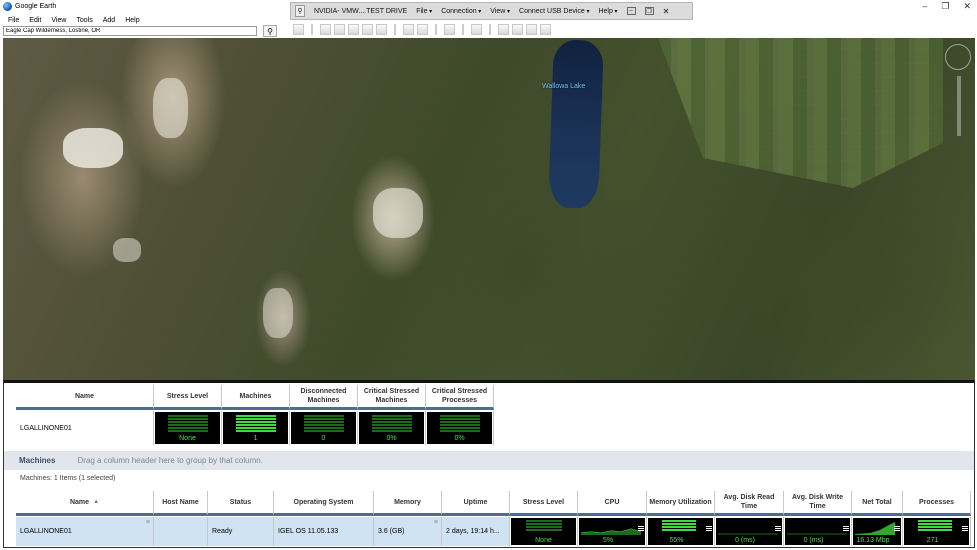  What do you see at coordinates (70, 20) in the screenshot?
I see `menu-bar: File Edit View Tools Add Help` at bounding box center [70, 20].